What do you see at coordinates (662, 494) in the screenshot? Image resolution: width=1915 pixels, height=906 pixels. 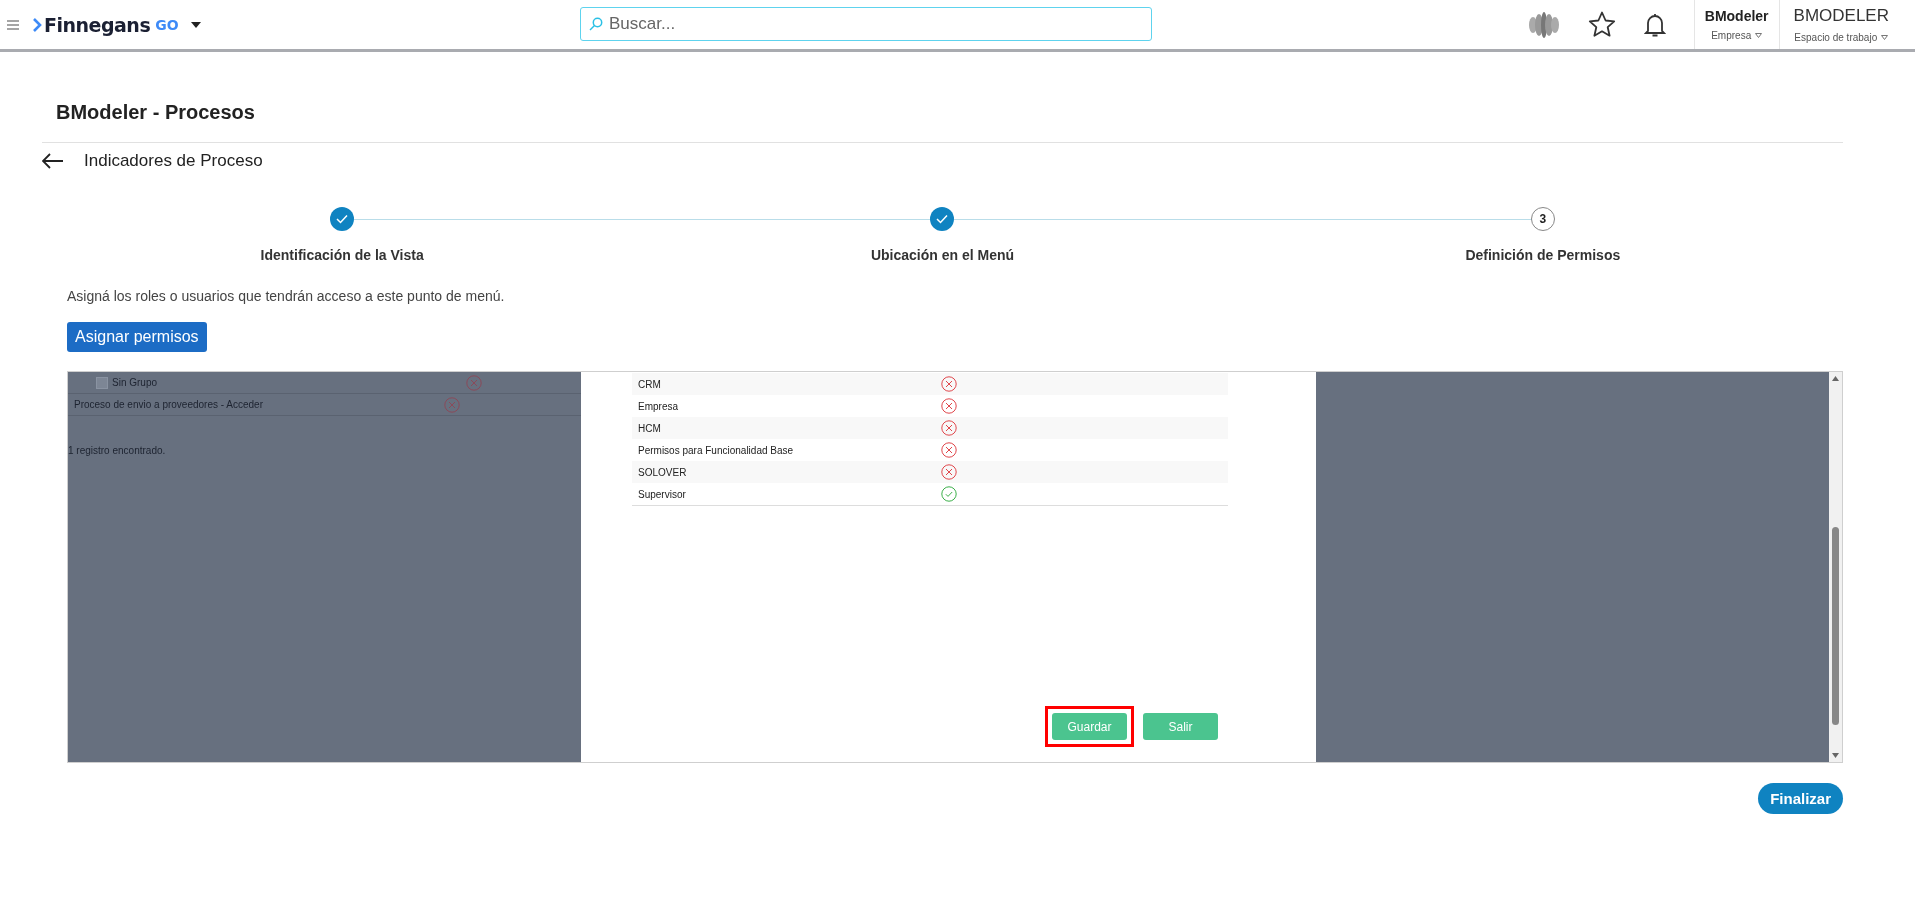 I see `role-name: Supervisor` at bounding box center [662, 494].